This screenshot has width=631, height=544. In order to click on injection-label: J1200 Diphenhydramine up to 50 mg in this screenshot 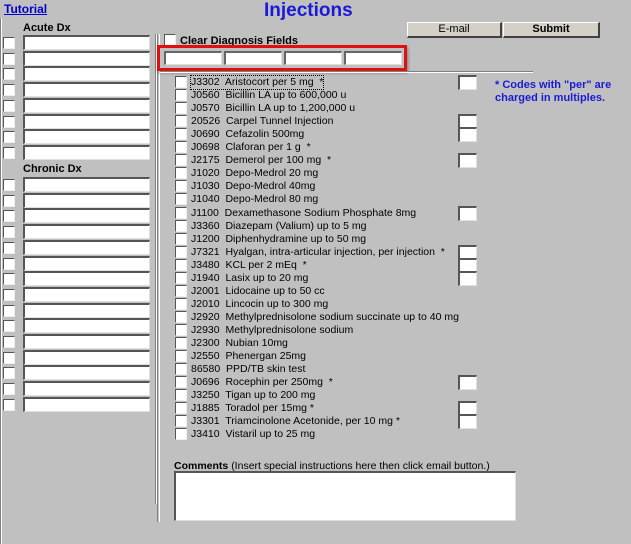, I will do `click(278, 239)`.